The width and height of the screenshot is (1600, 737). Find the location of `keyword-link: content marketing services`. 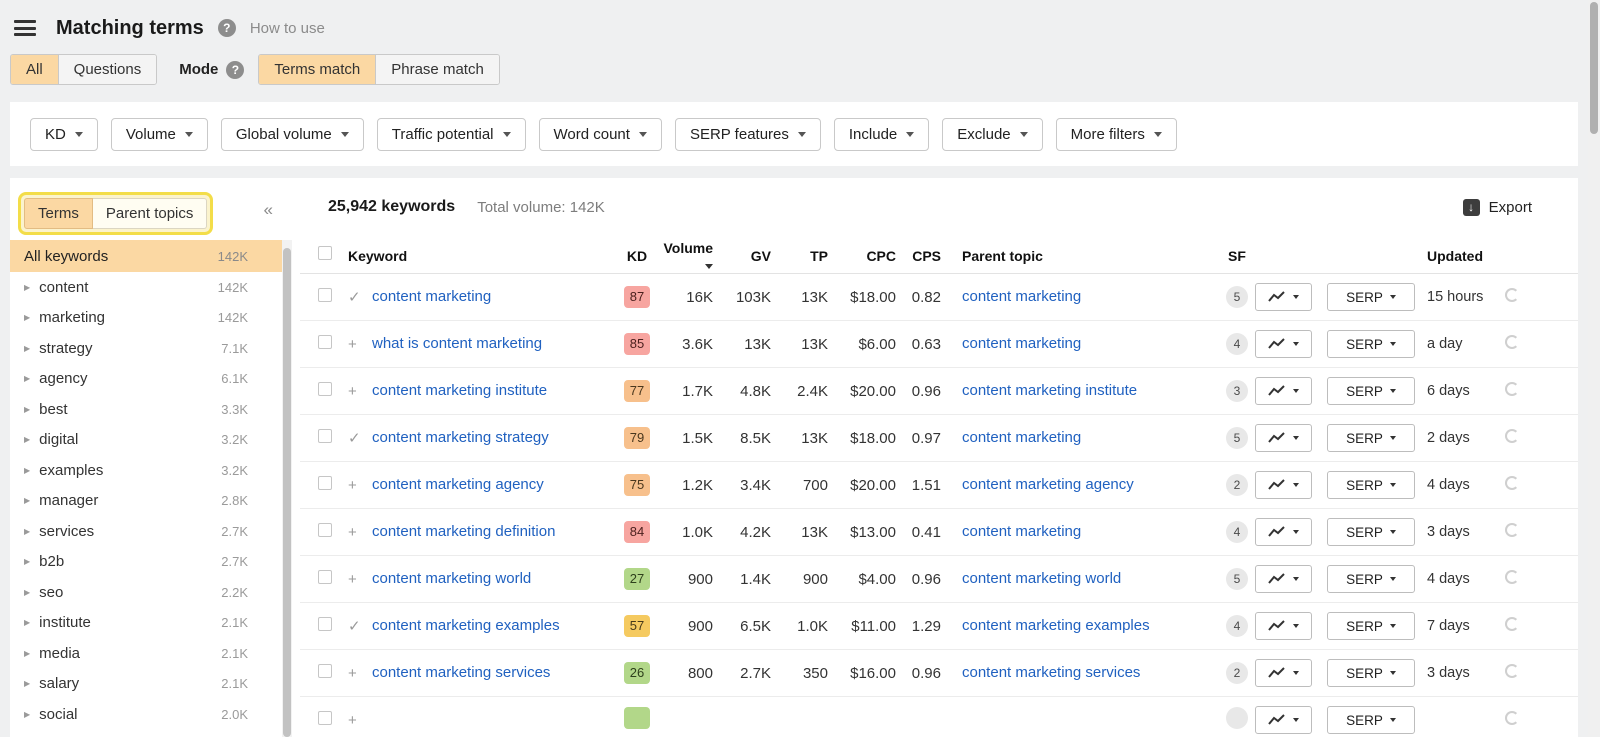

keyword-link: content marketing services is located at coordinates (461, 672).